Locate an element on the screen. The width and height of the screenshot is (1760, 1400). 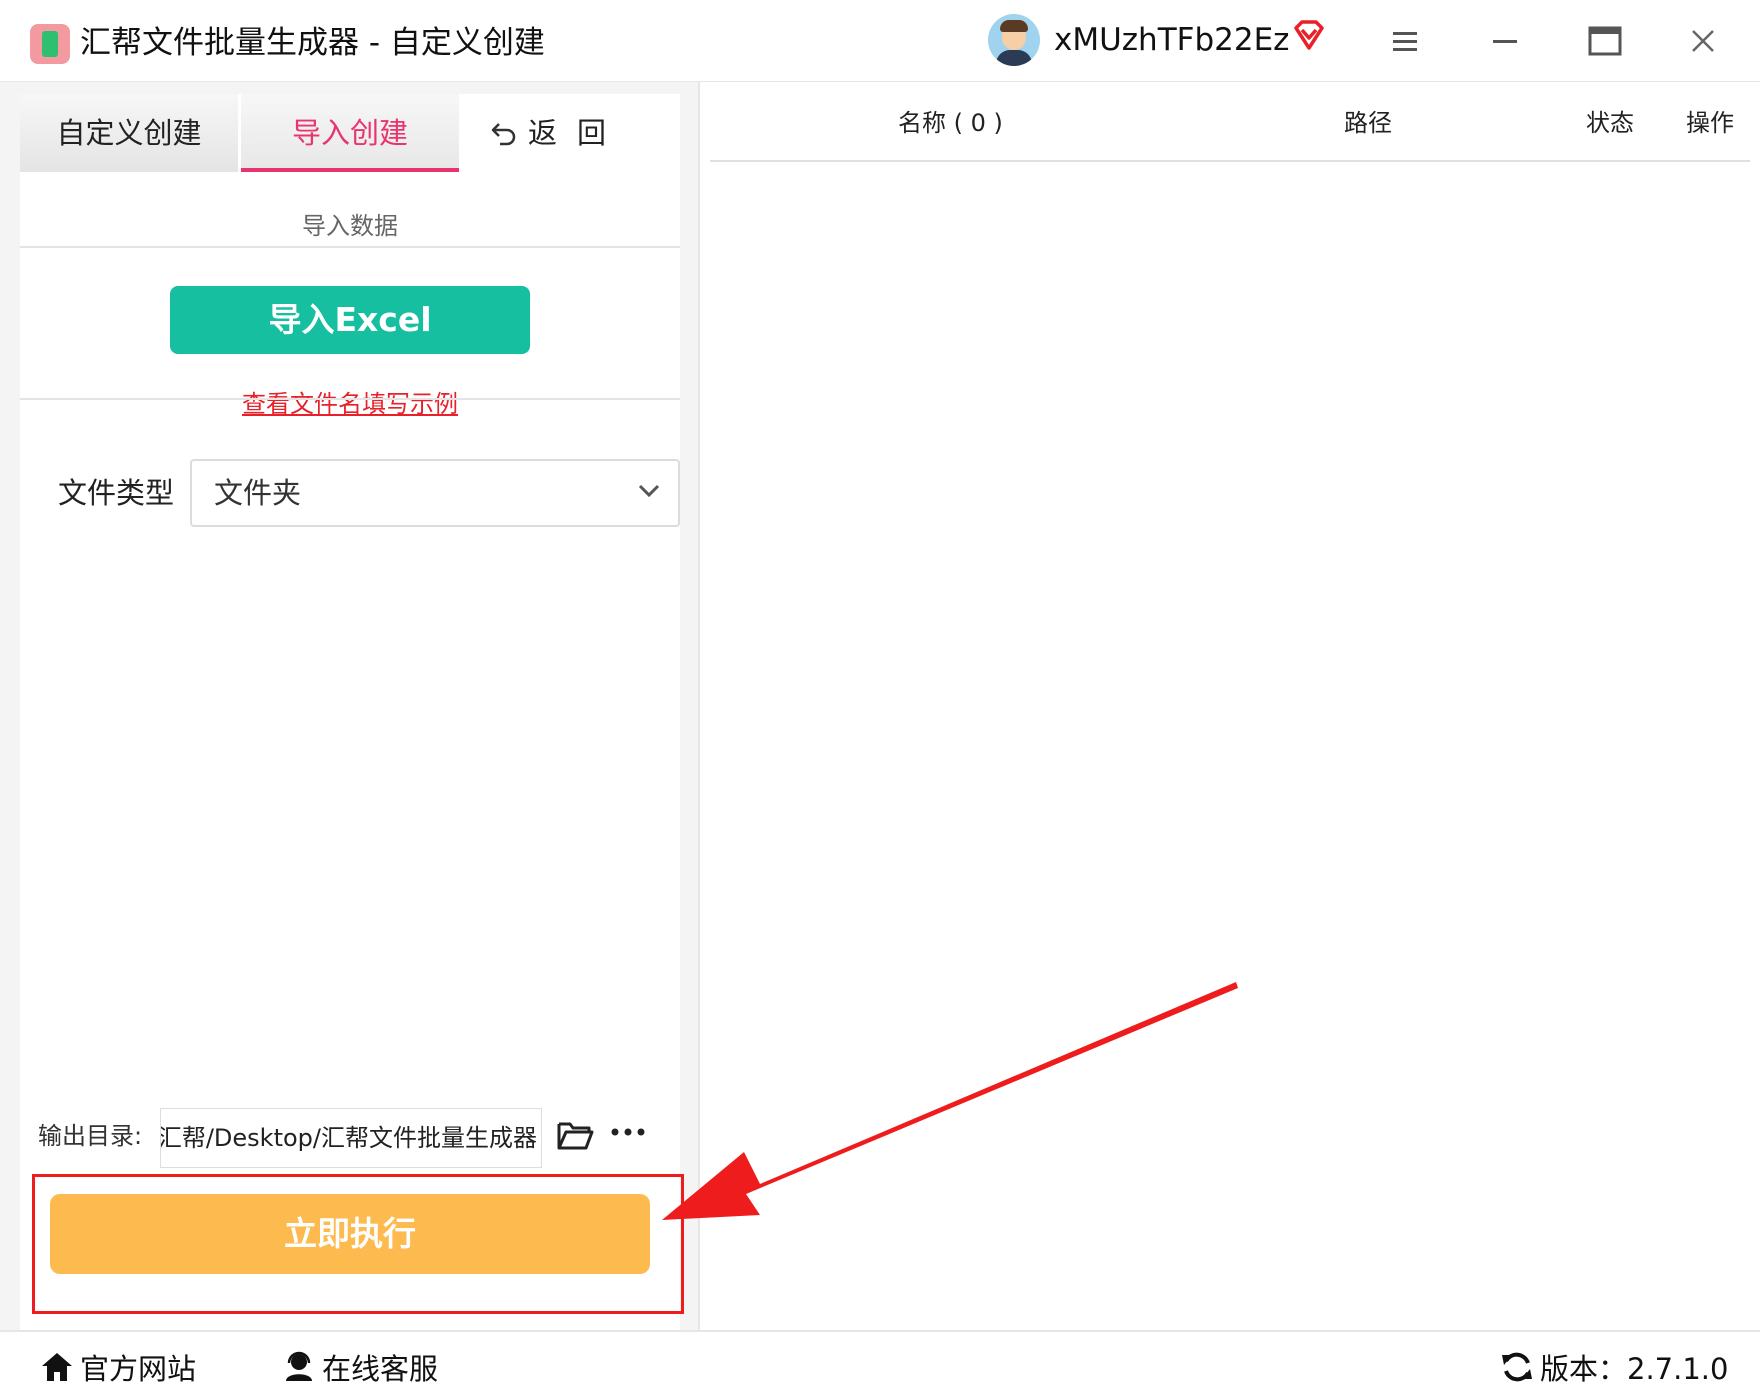
minimize-button is located at coordinates (1505, 41).